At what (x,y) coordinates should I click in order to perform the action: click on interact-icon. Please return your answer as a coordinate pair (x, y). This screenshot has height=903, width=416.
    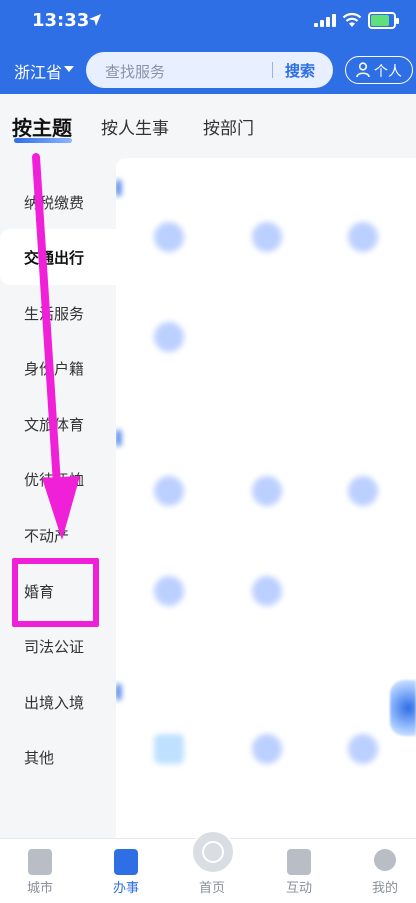
    Looking at the image, I should click on (299, 862).